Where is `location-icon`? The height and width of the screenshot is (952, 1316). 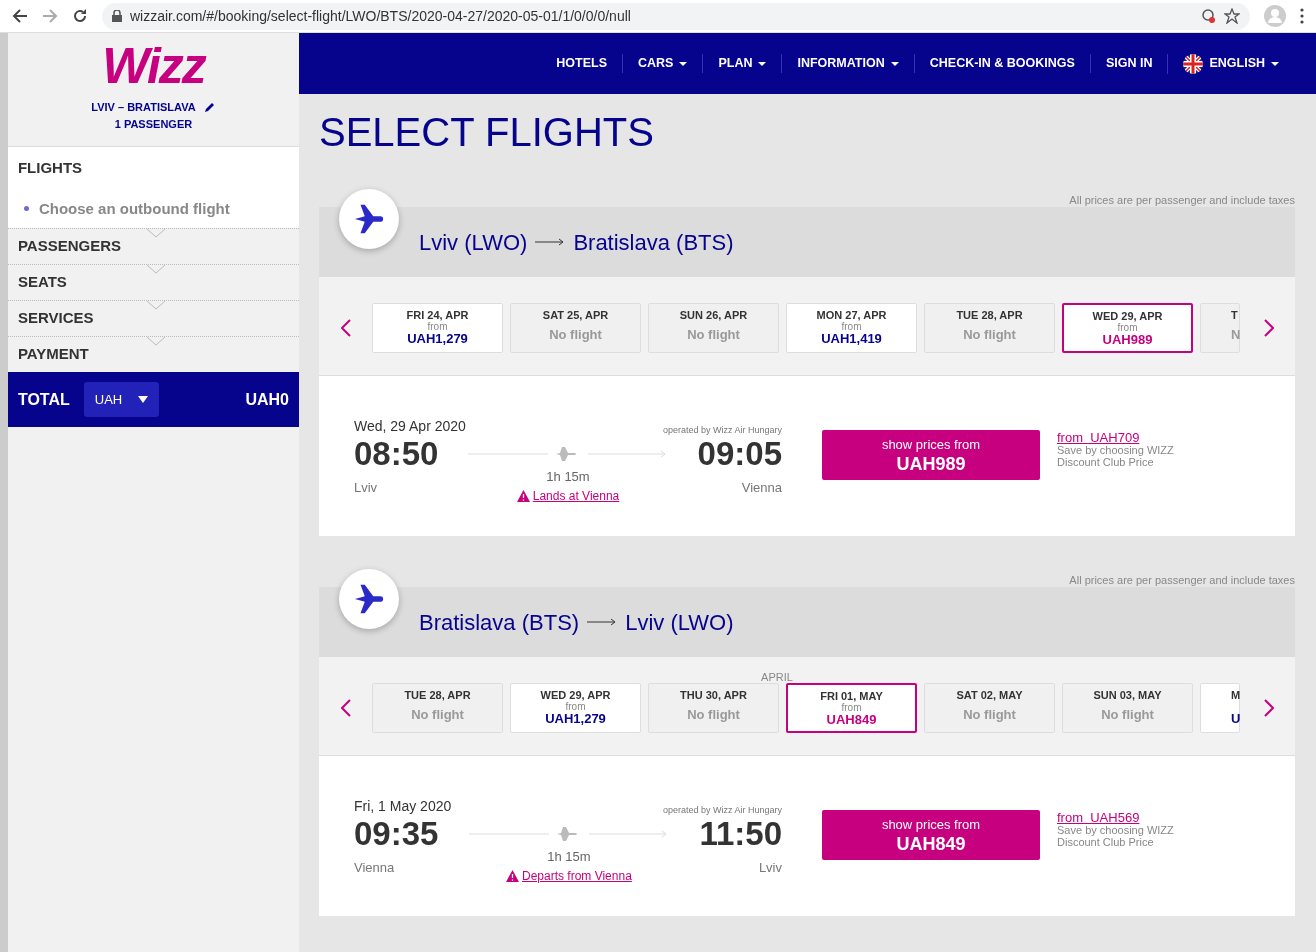
location-icon is located at coordinates (1208, 16).